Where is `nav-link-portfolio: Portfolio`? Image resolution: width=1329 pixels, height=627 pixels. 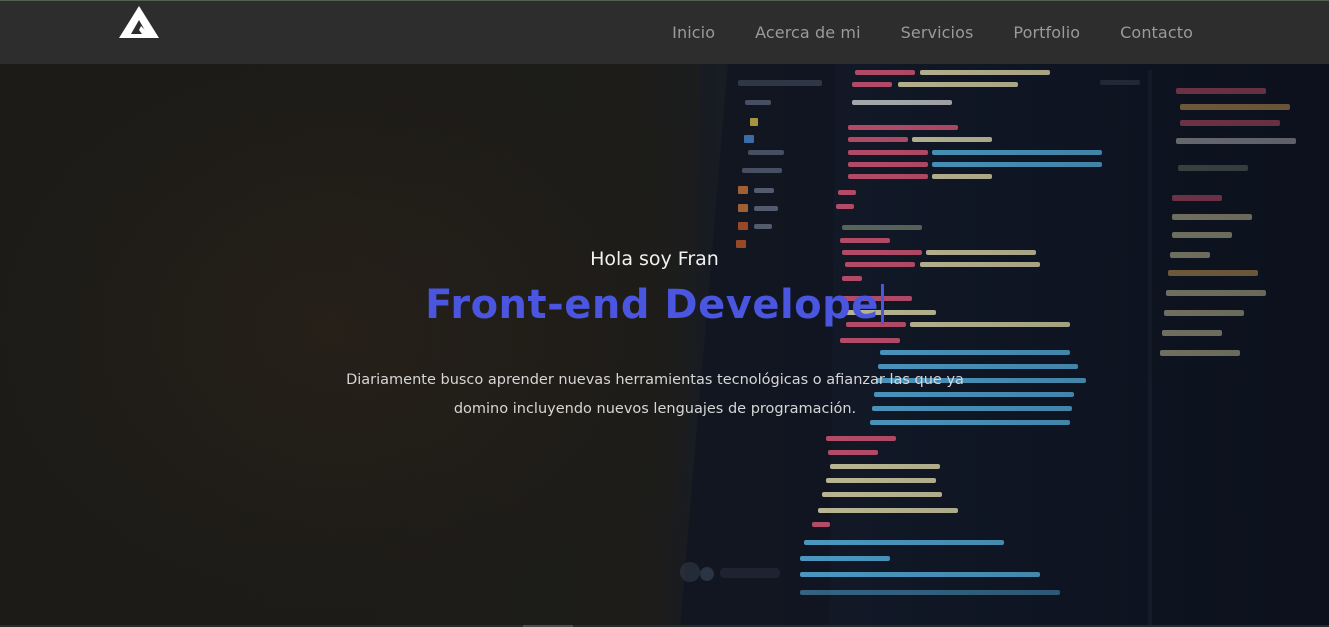 nav-link-portfolio: Portfolio is located at coordinates (1046, 32).